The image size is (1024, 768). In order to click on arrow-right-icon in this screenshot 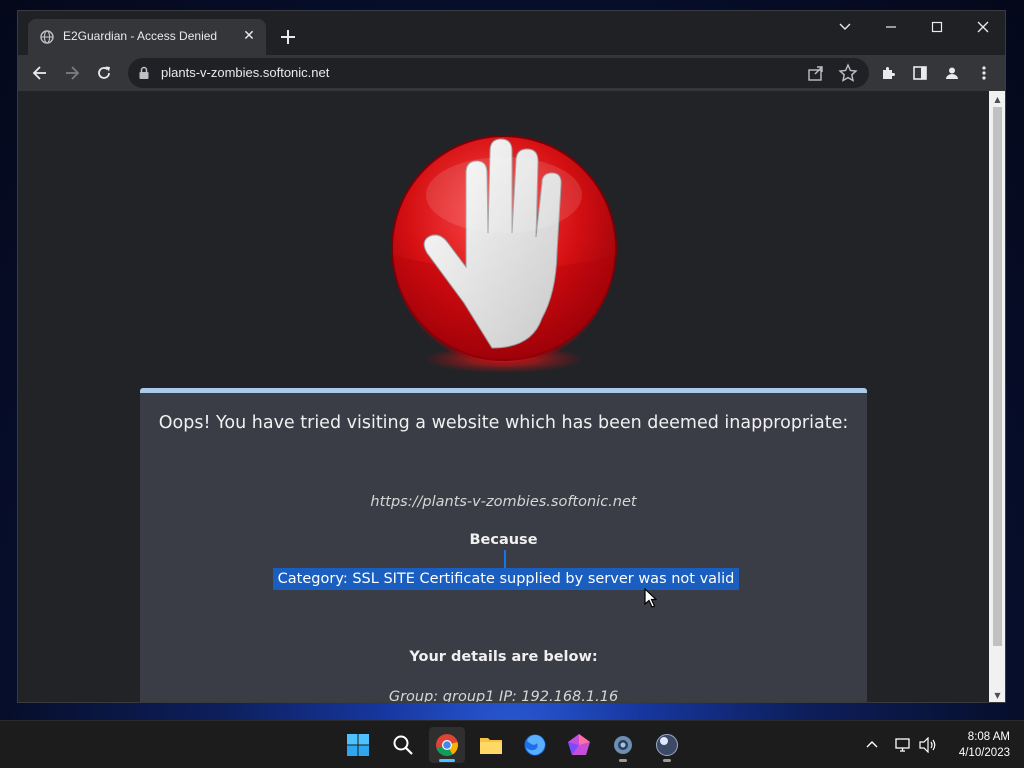, I will do `click(73, 73)`.